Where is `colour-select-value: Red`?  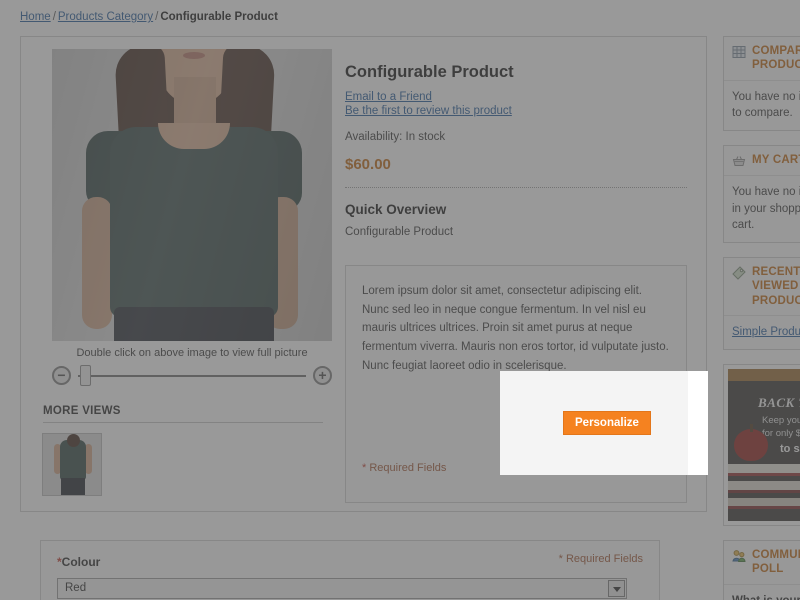
colour-select-value: Red is located at coordinates (76, 588).